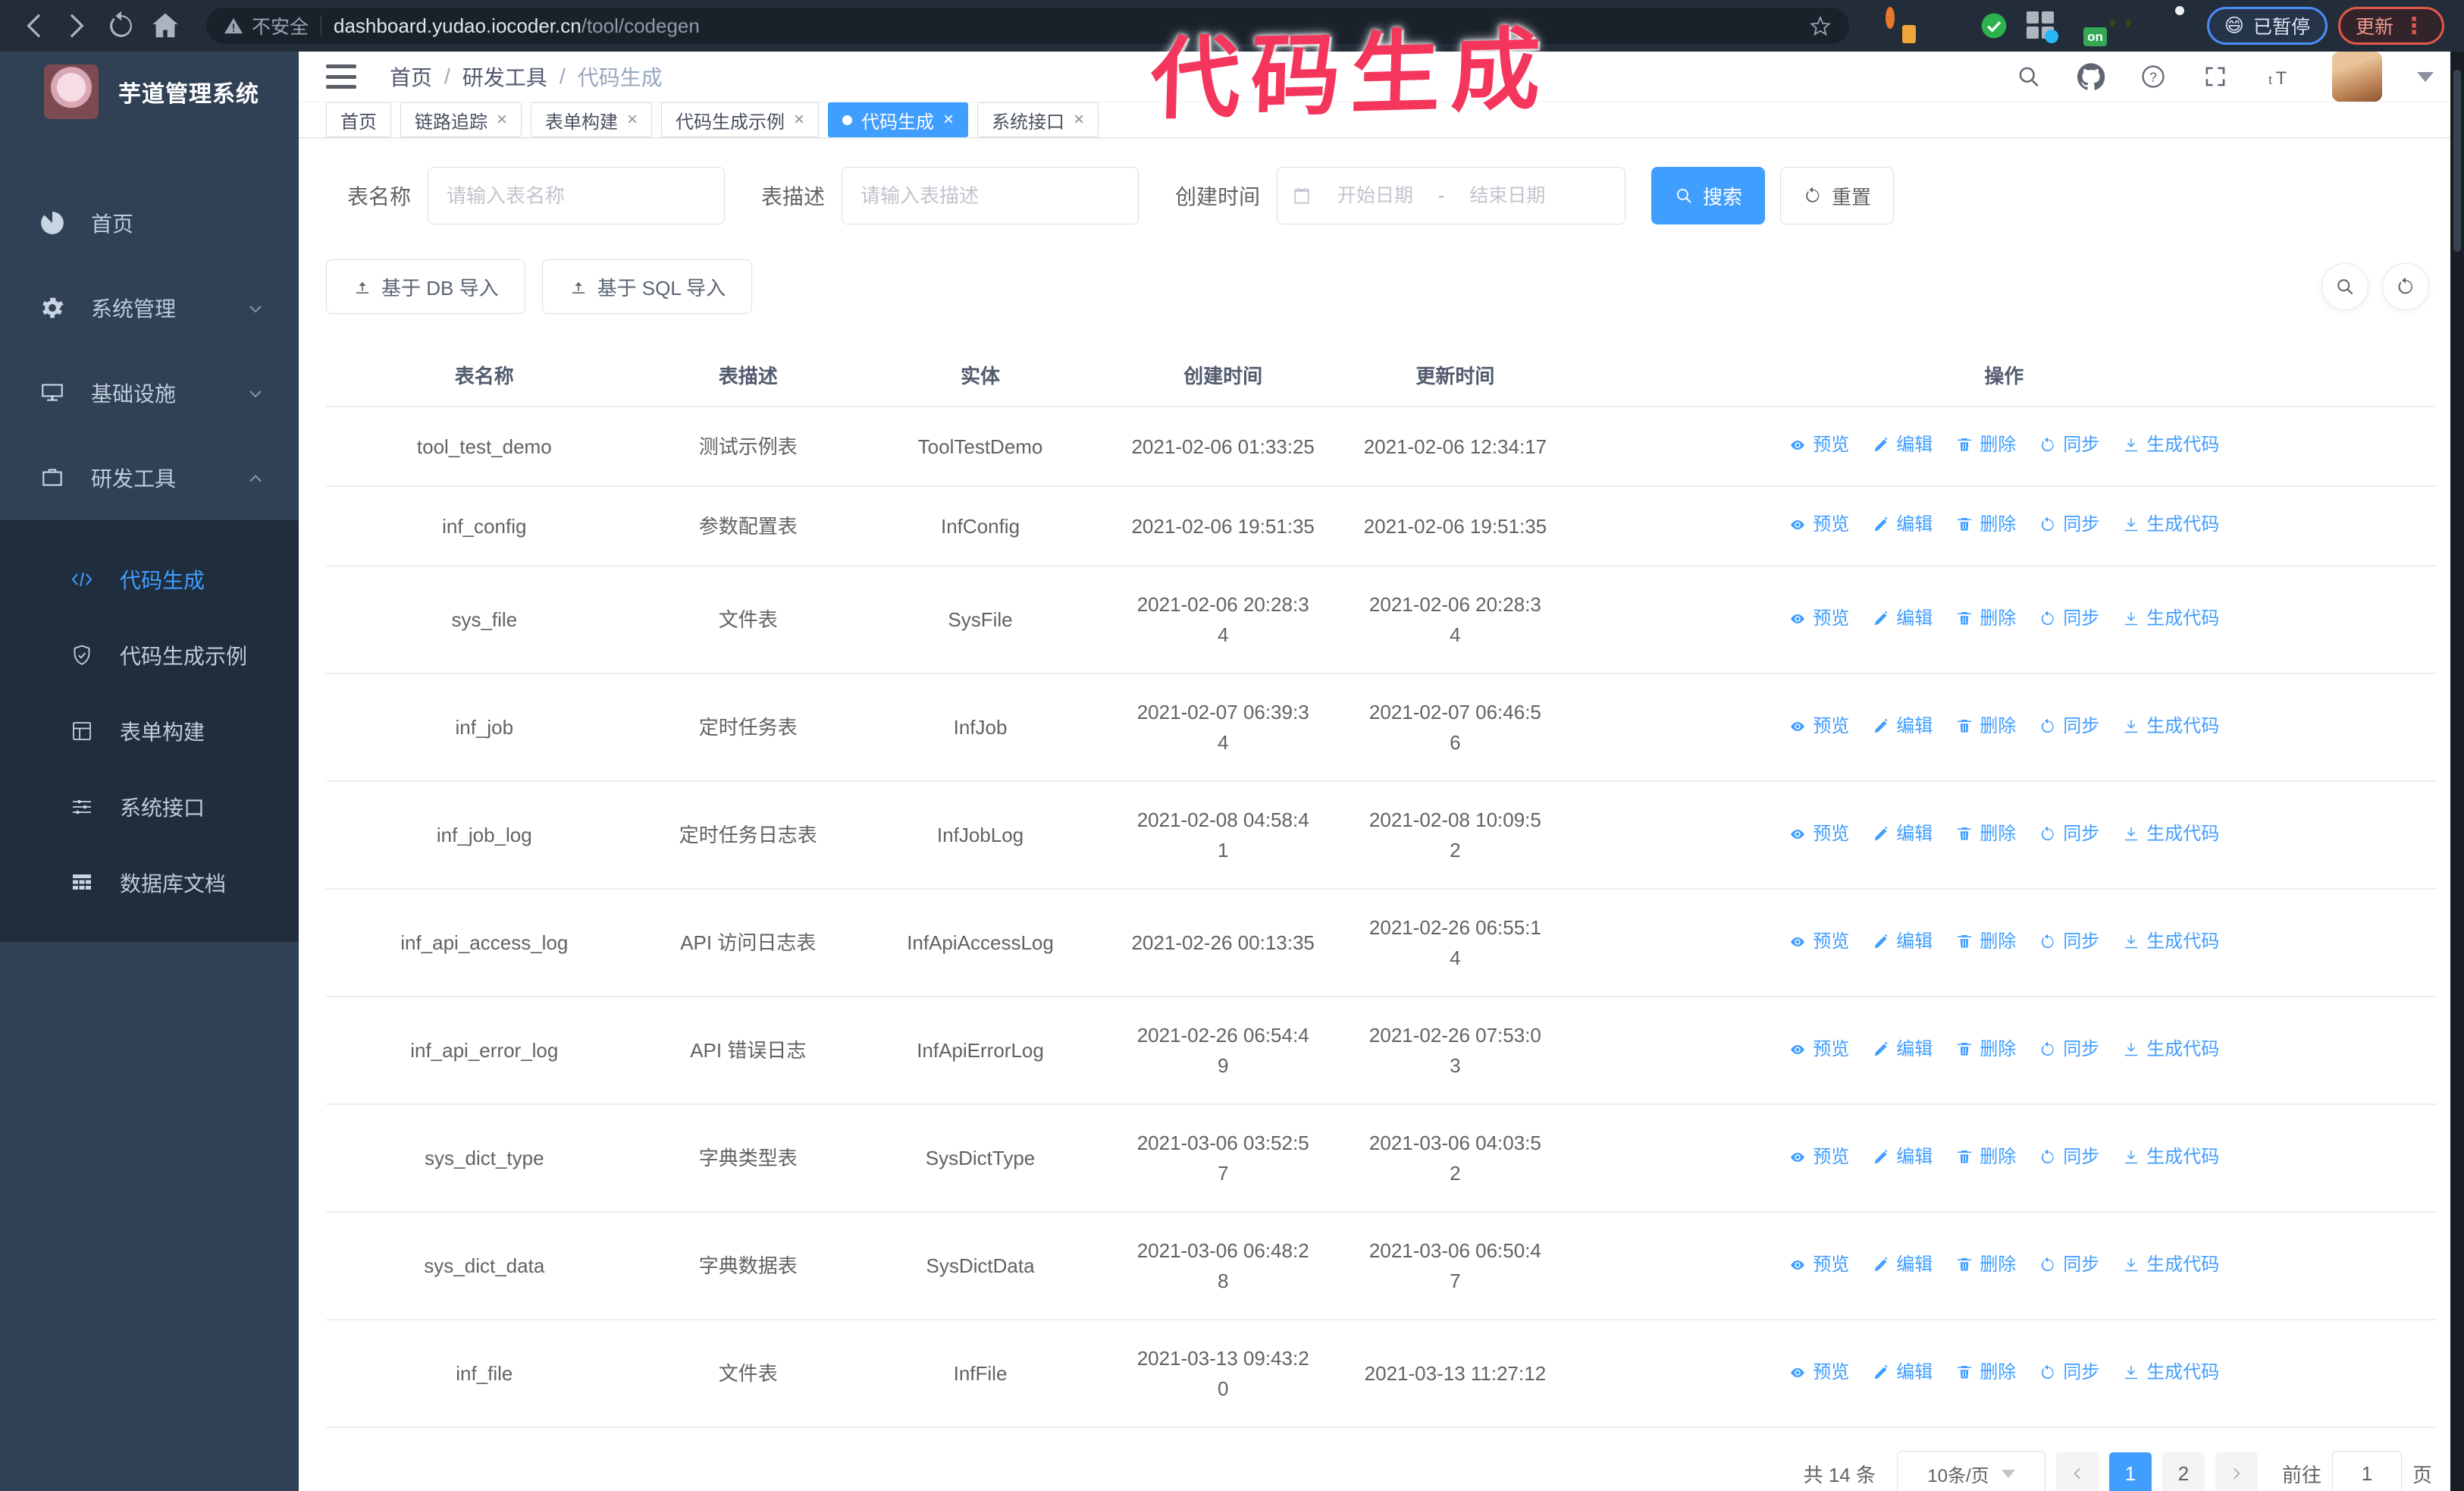 This screenshot has width=2464, height=1491. I want to click on page-size-select: 10条/页, so click(1970, 1471).